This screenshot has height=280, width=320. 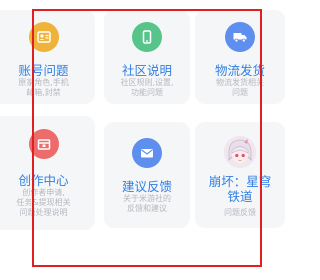 What do you see at coordinates (147, 175) in the screenshot?
I see `feedback-card: 建议反馈 关于米游社的 反馈和建议` at bounding box center [147, 175].